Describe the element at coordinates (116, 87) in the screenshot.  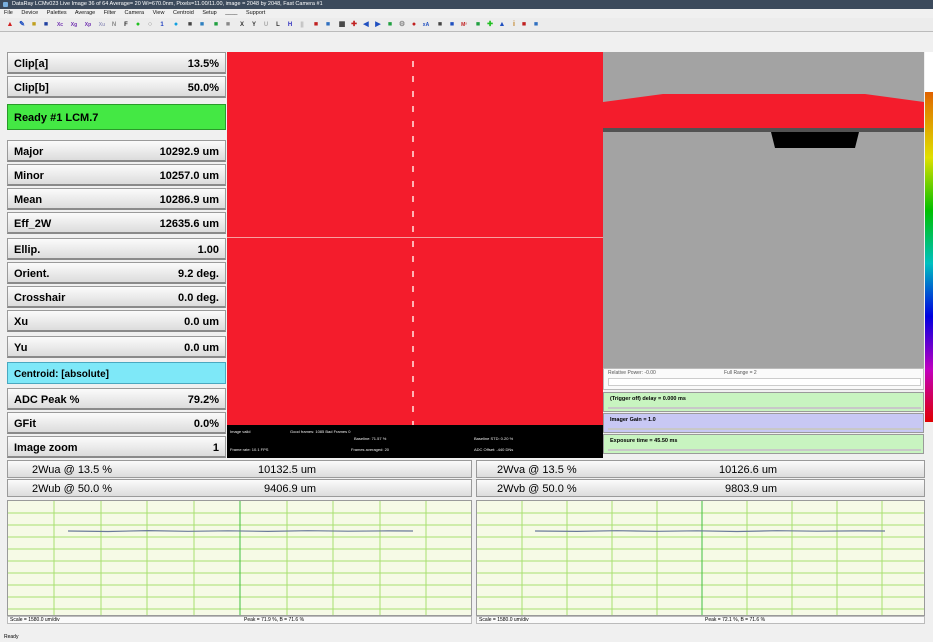
I see `clip-b-row: Clip[b] 50.0%` at that location.